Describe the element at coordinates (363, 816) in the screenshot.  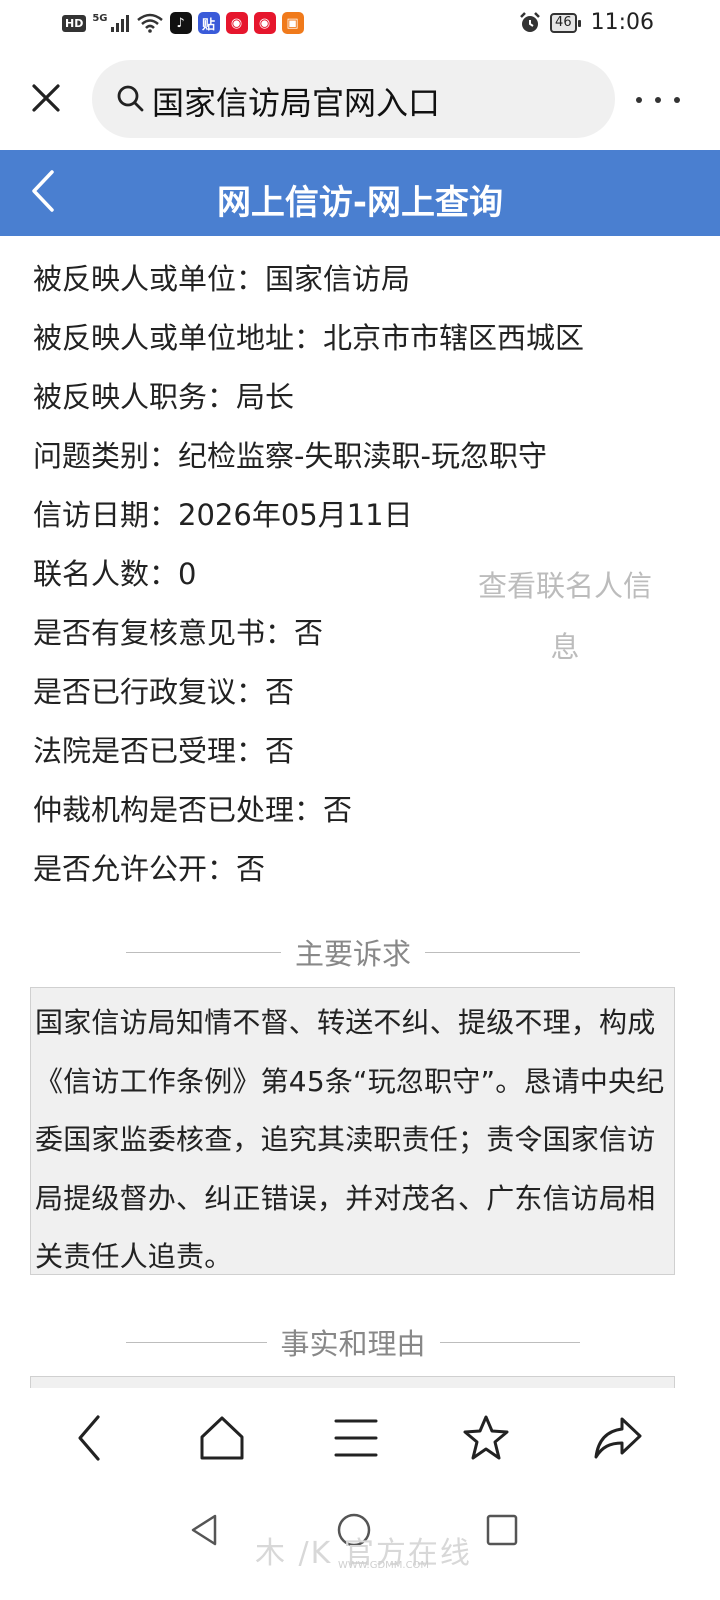
I see `info-row-arbitration: 仲裁机构是否已处理：否` at that location.